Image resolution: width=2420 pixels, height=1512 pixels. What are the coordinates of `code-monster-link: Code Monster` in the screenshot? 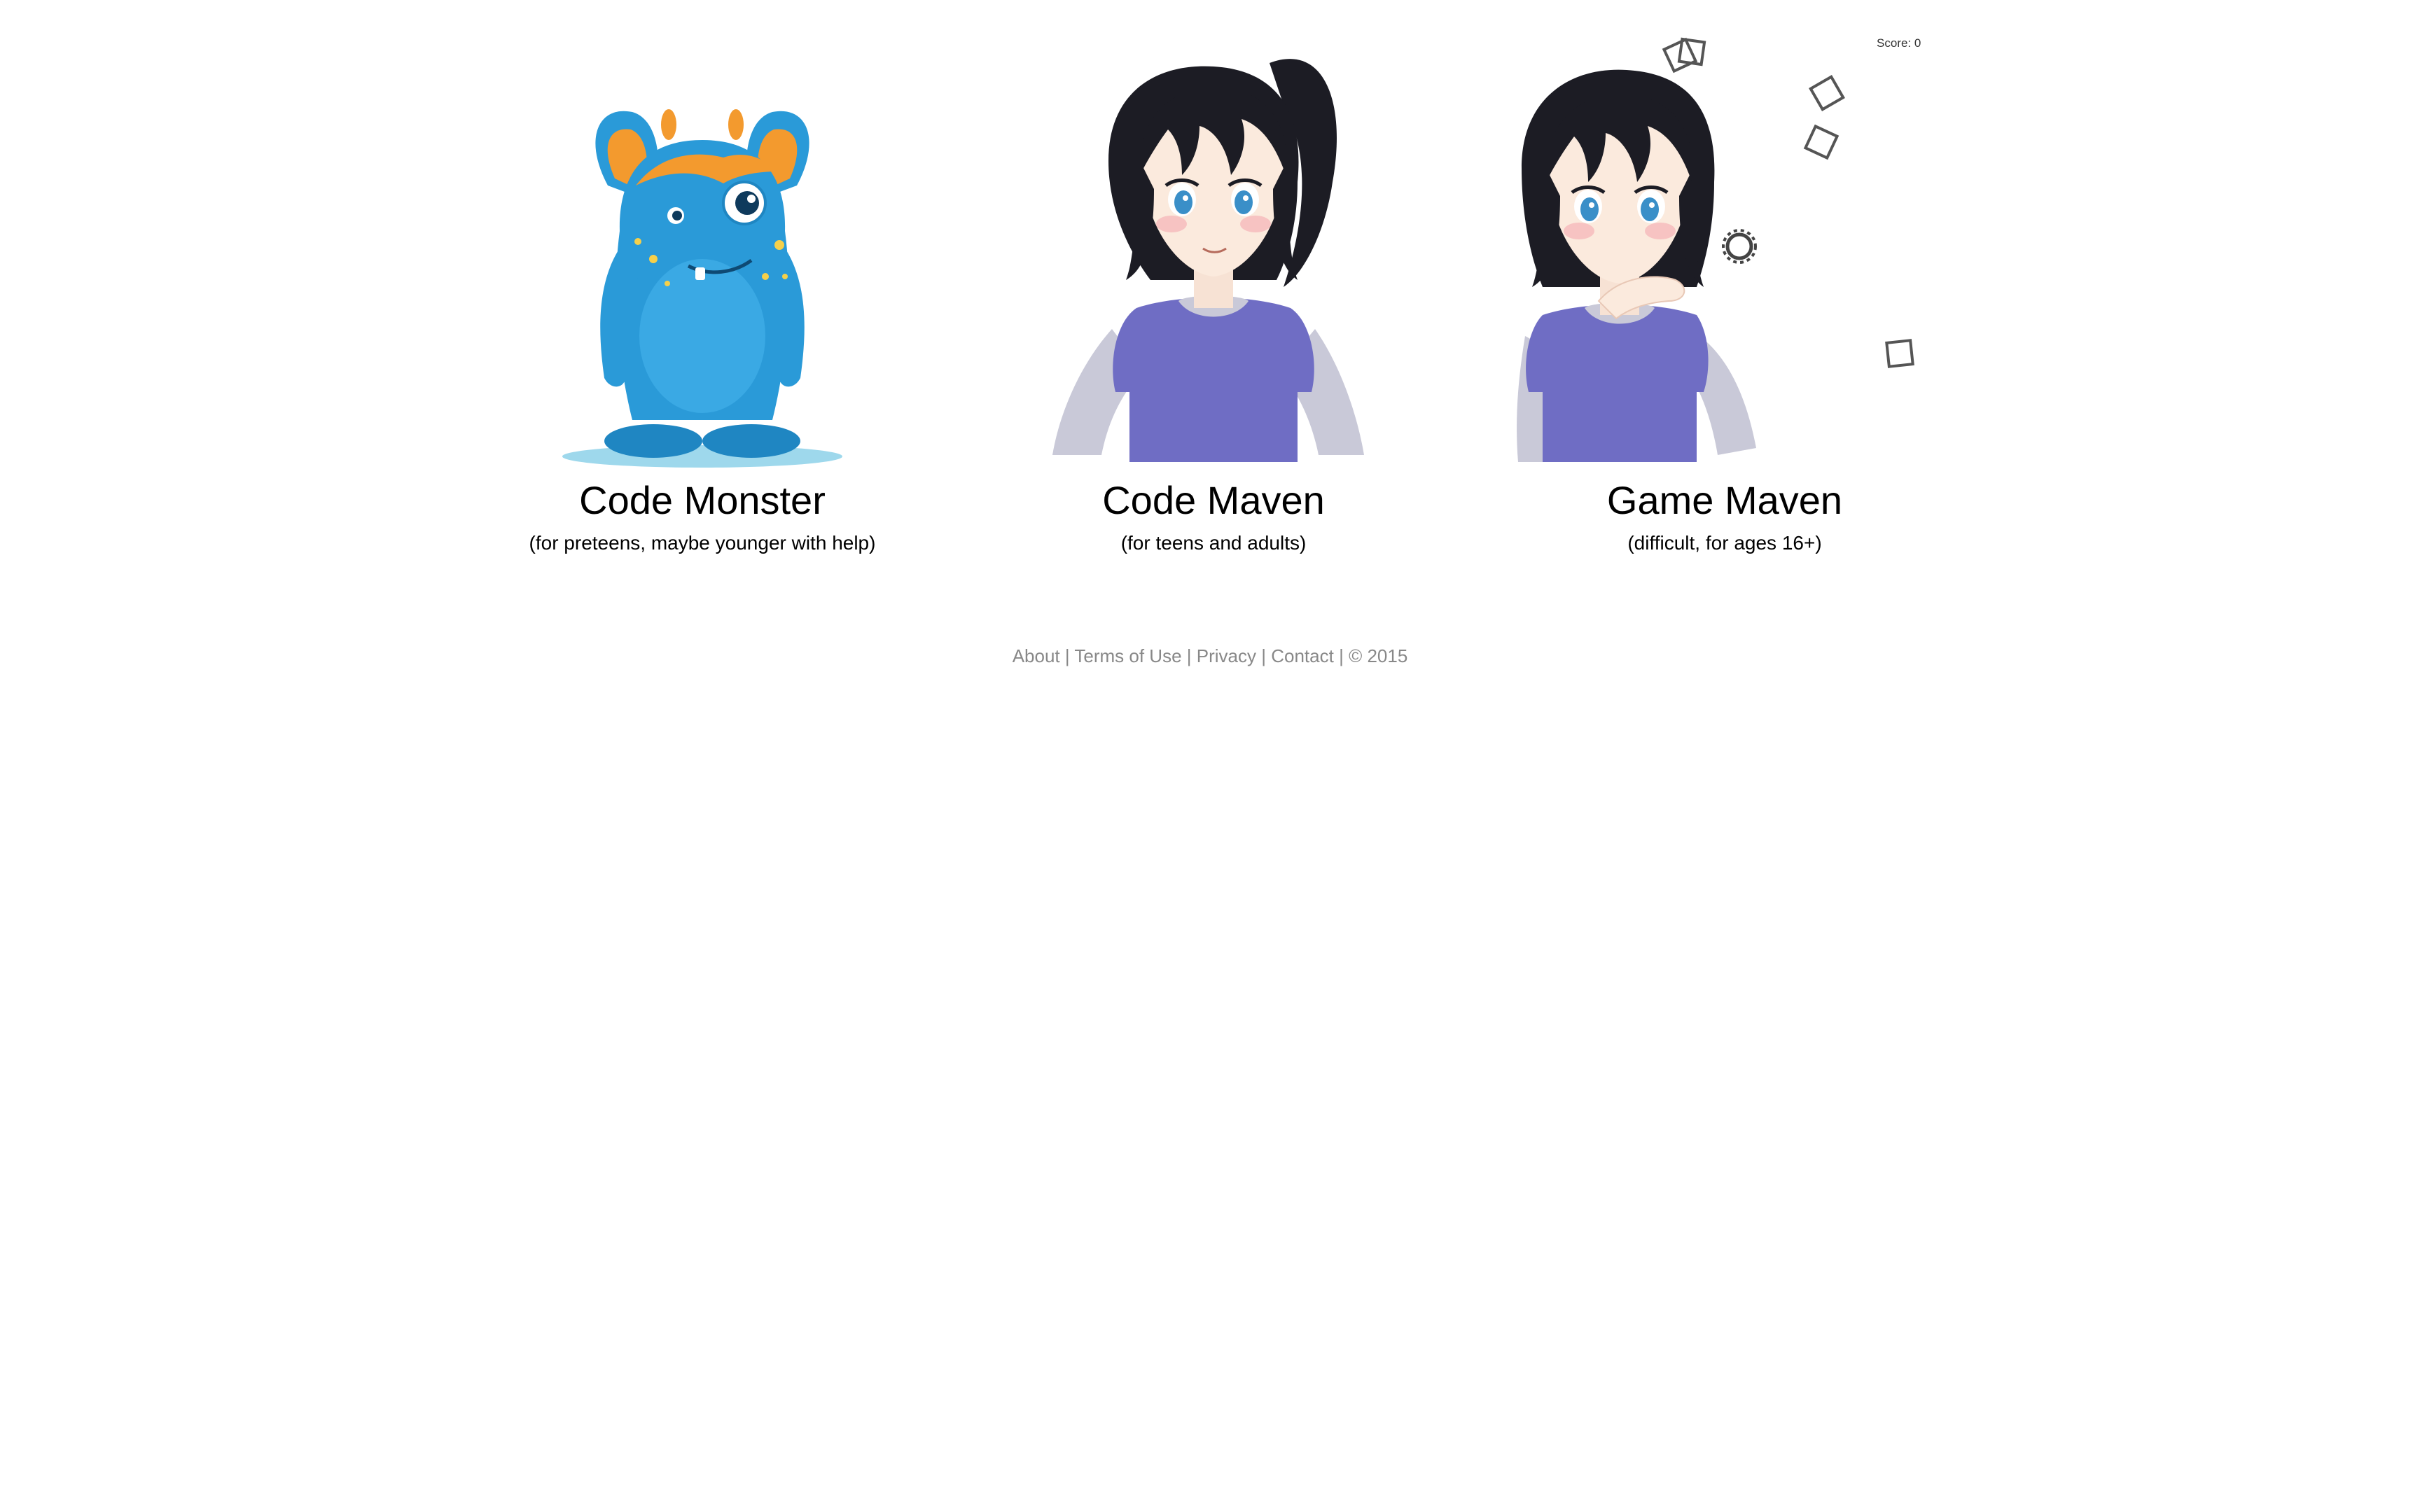 It's located at (702, 500).